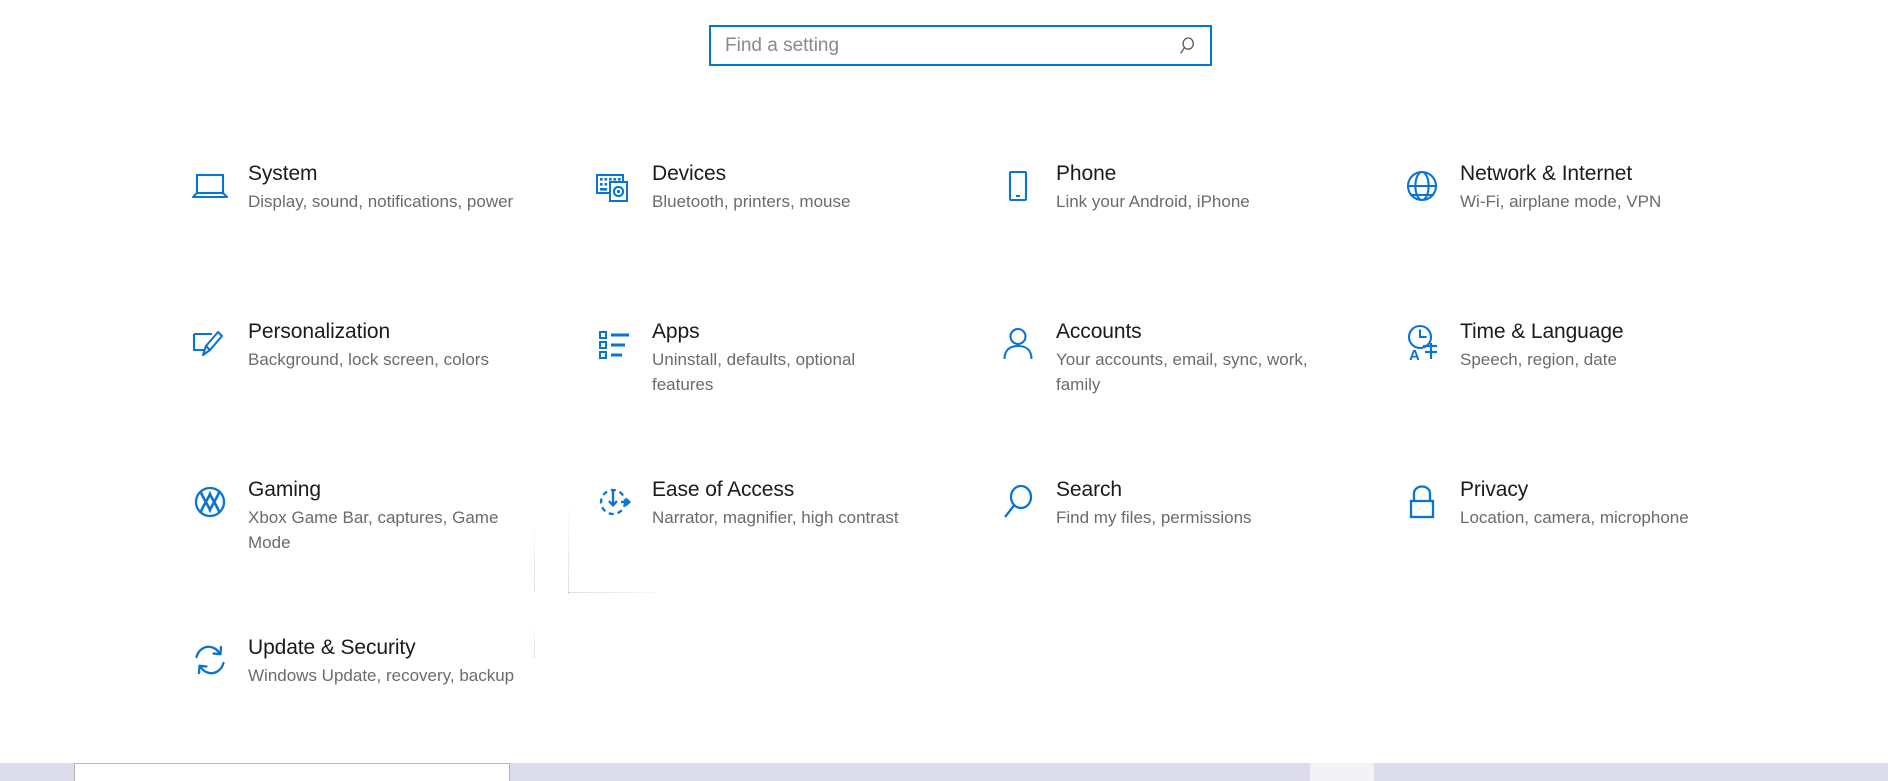 This screenshot has width=1888, height=781. I want to click on person-icon, so click(1018, 344).